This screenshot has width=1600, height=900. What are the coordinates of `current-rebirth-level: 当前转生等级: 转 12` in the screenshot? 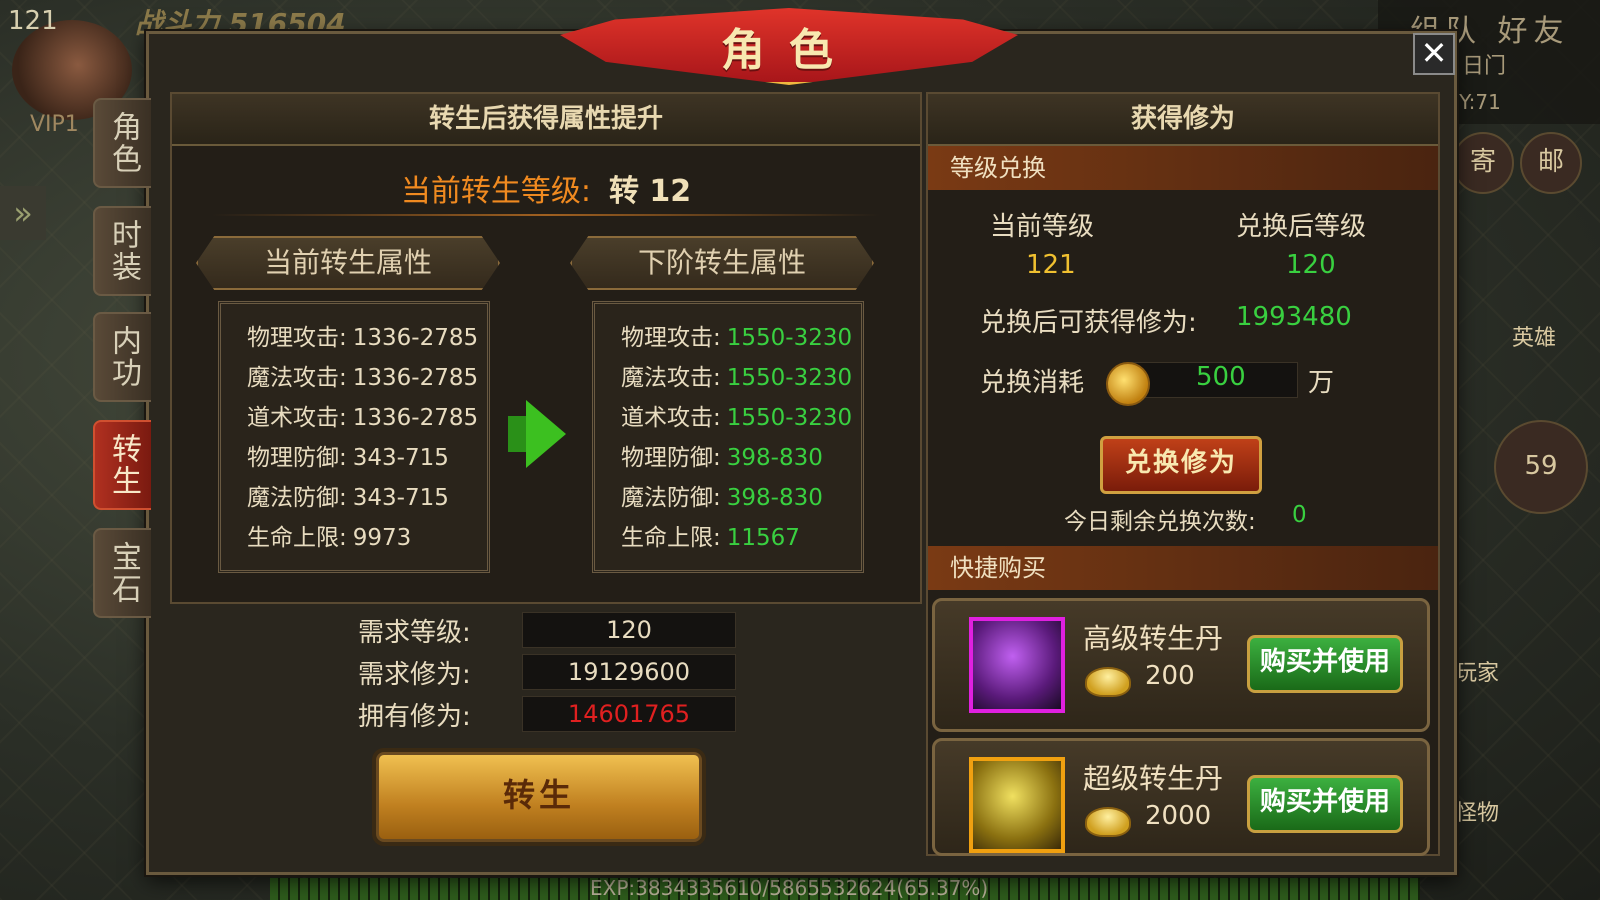 It's located at (546, 188).